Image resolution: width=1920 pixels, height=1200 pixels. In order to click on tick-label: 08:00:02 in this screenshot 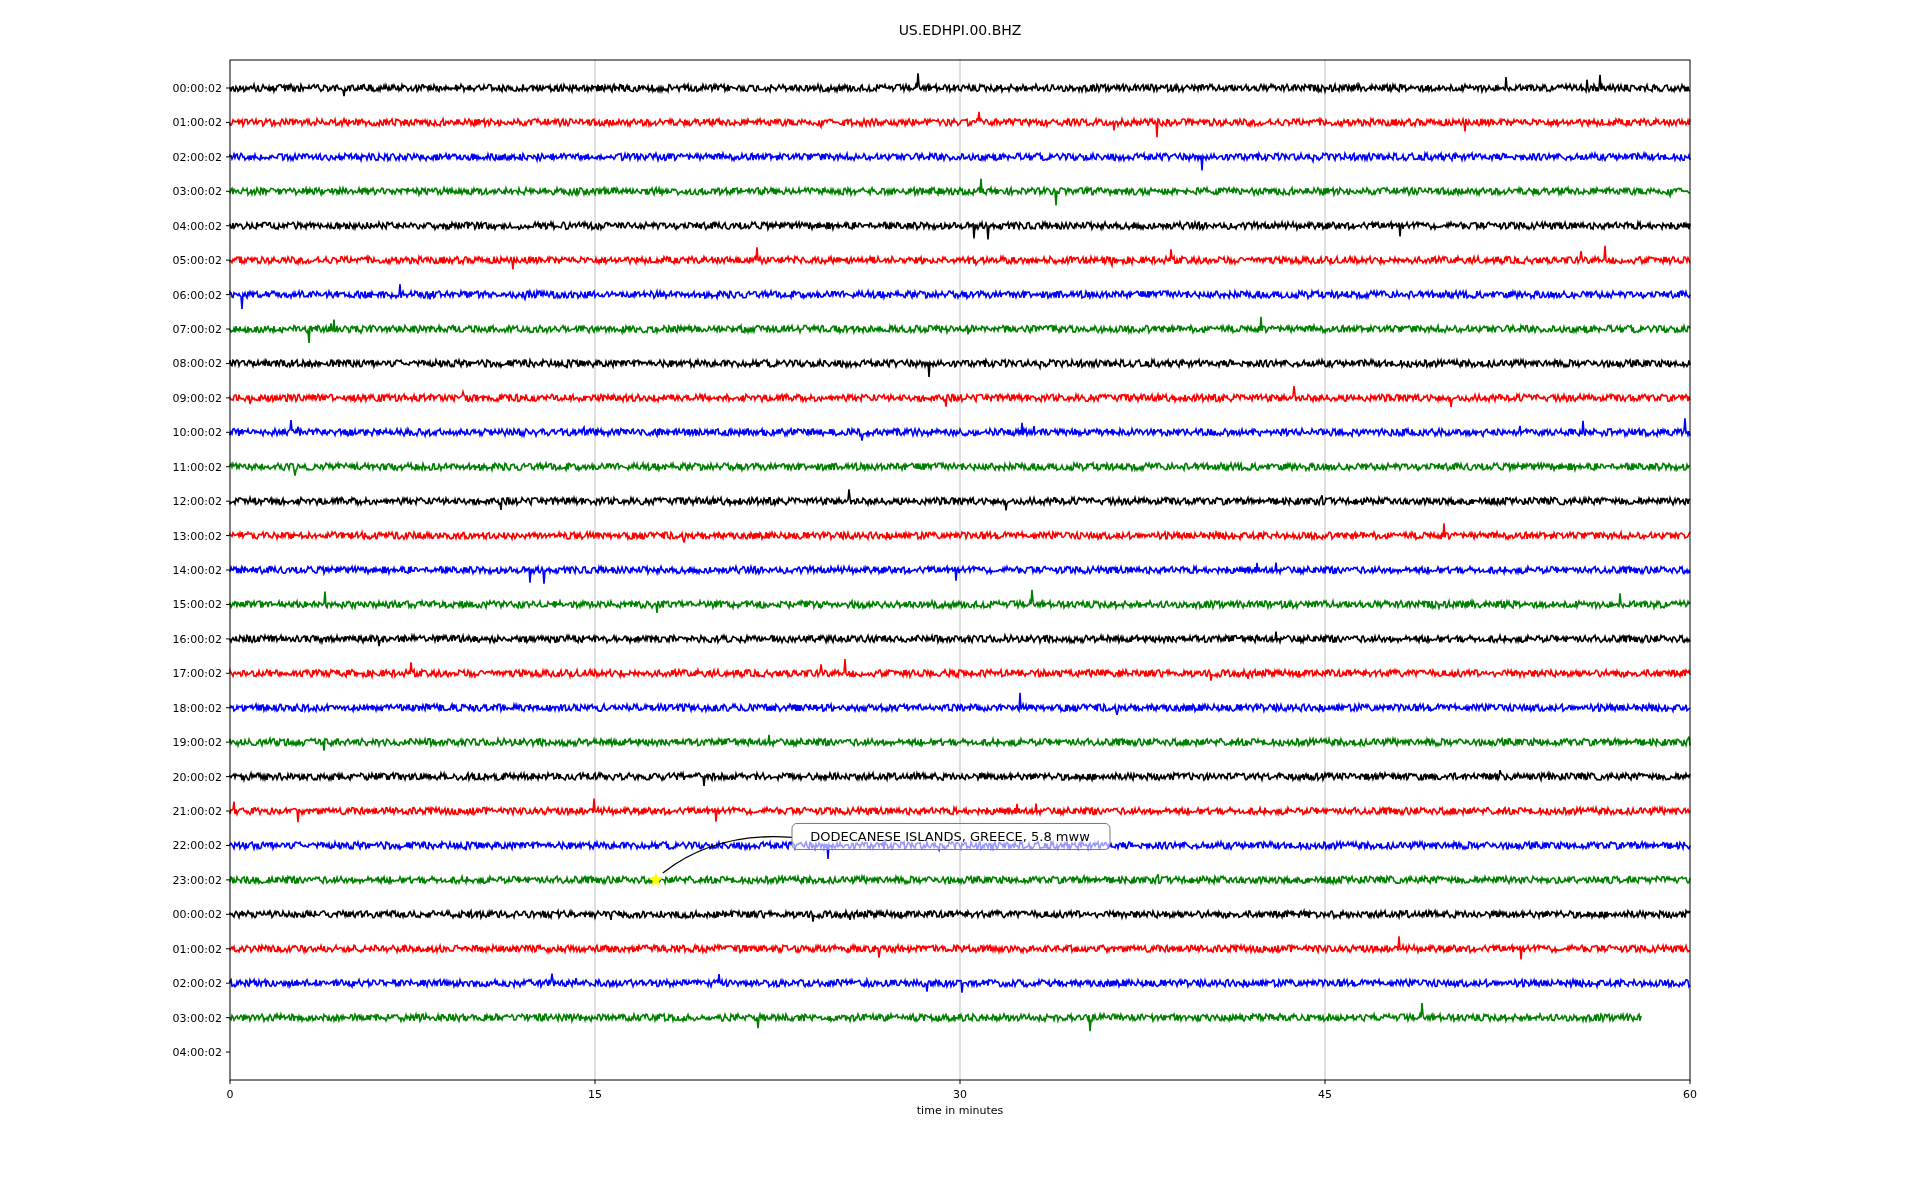, I will do `click(197, 364)`.